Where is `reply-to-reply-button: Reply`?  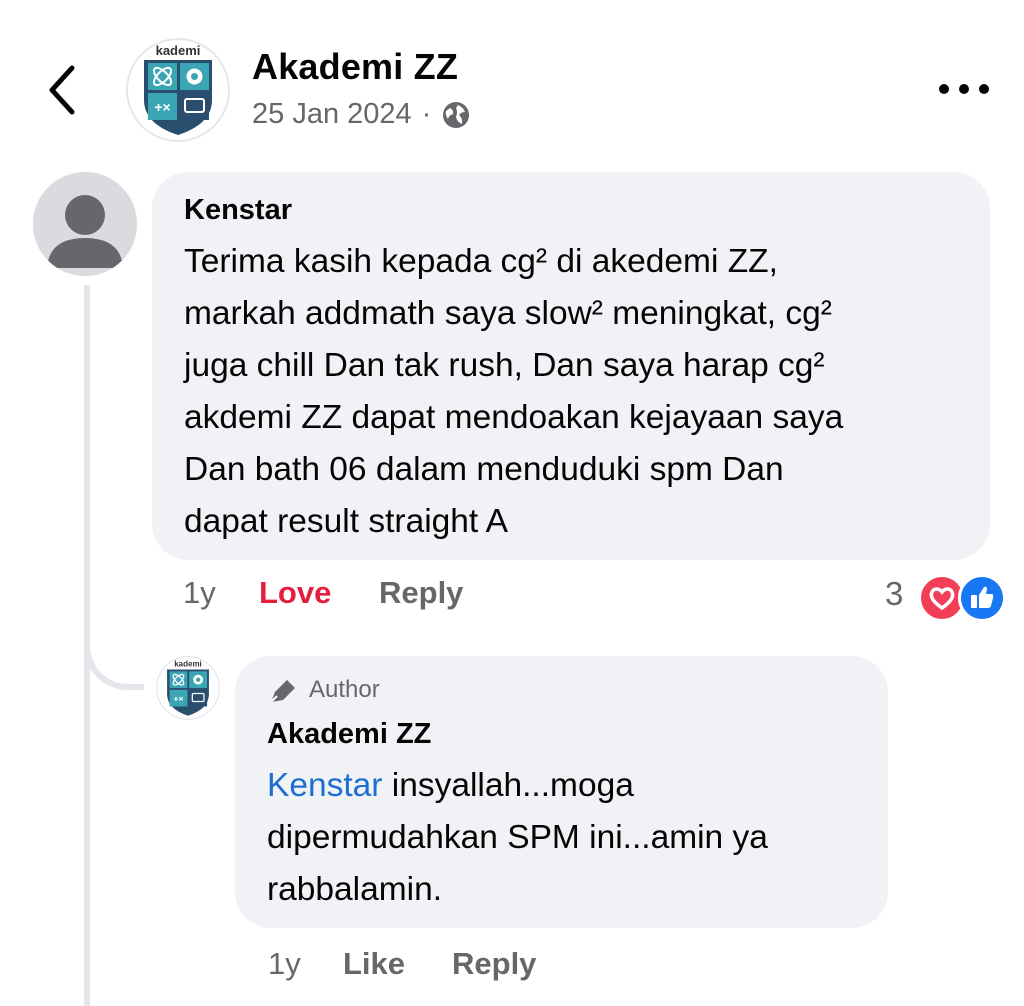
reply-to-reply-button: Reply is located at coordinates (494, 964).